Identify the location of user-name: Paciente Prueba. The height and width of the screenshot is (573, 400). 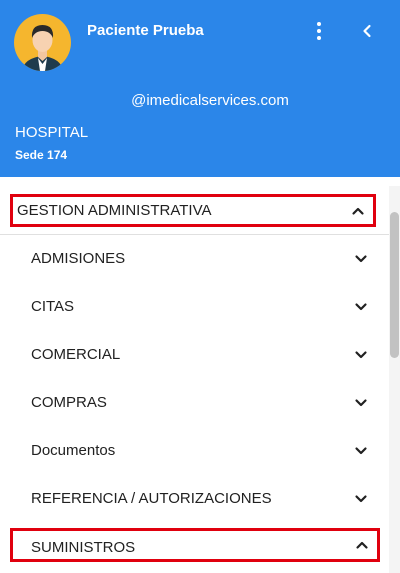
(145, 30).